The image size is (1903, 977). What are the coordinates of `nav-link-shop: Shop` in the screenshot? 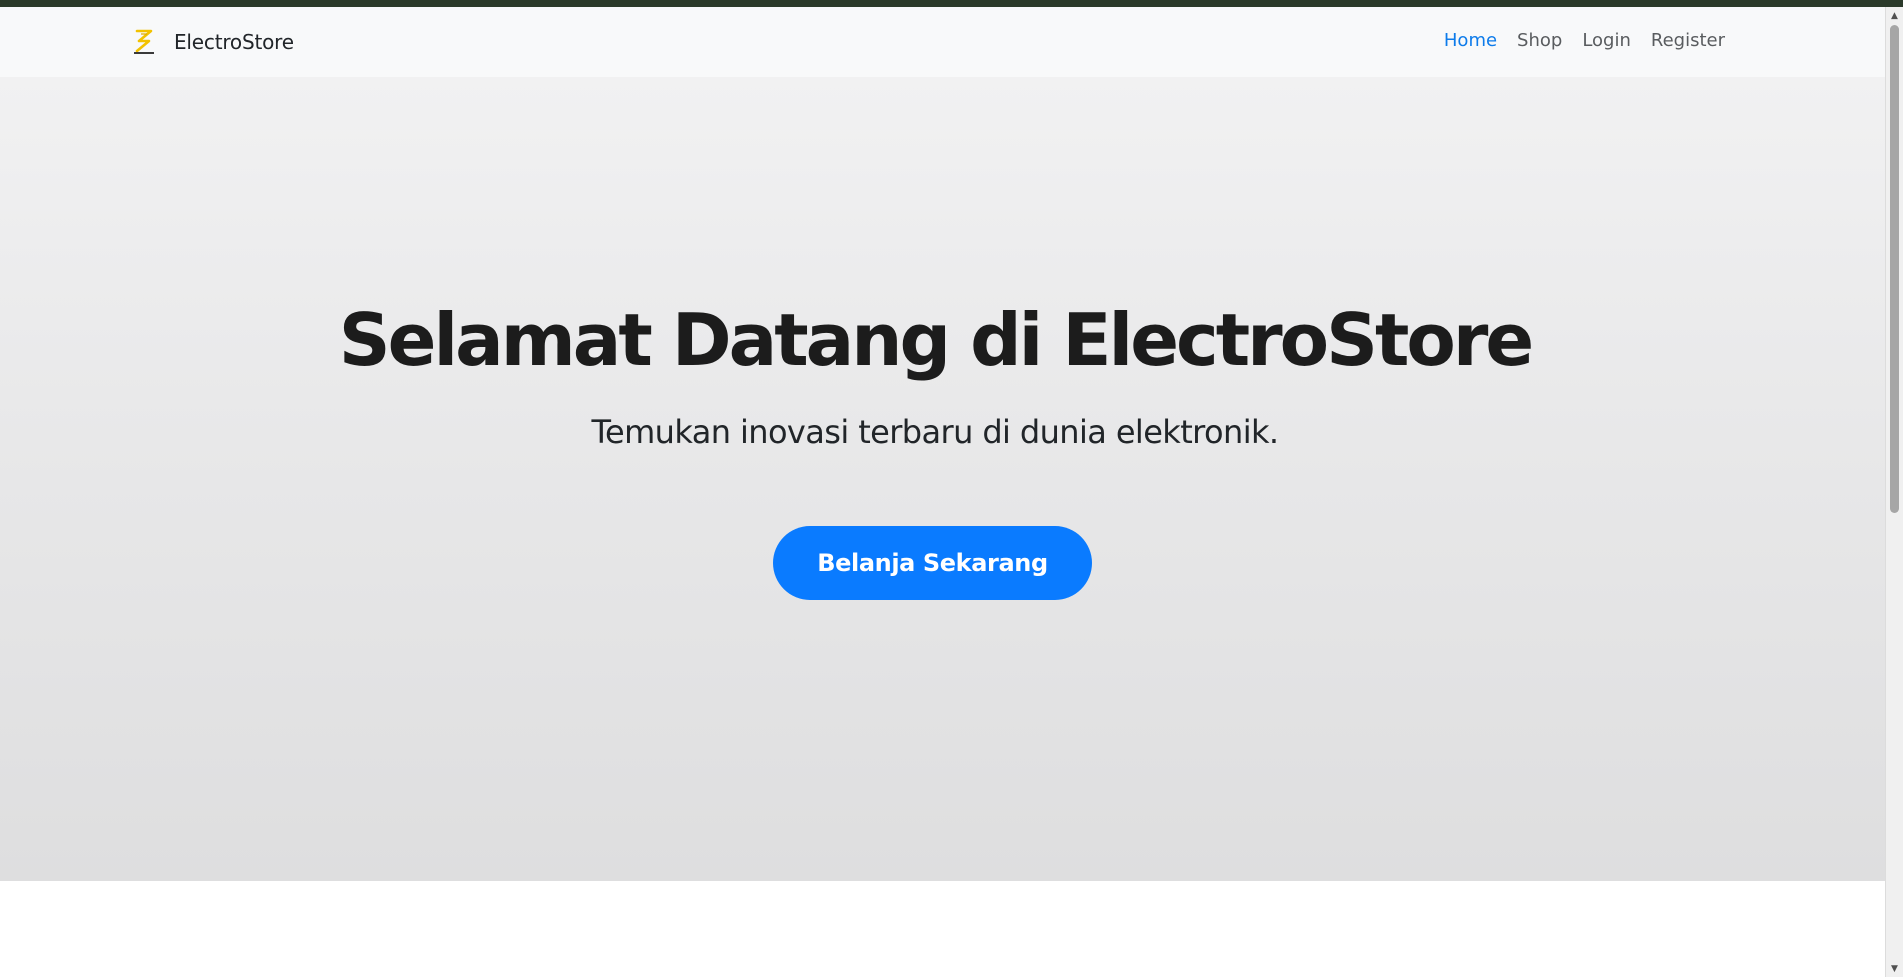 It's located at (1539, 41).